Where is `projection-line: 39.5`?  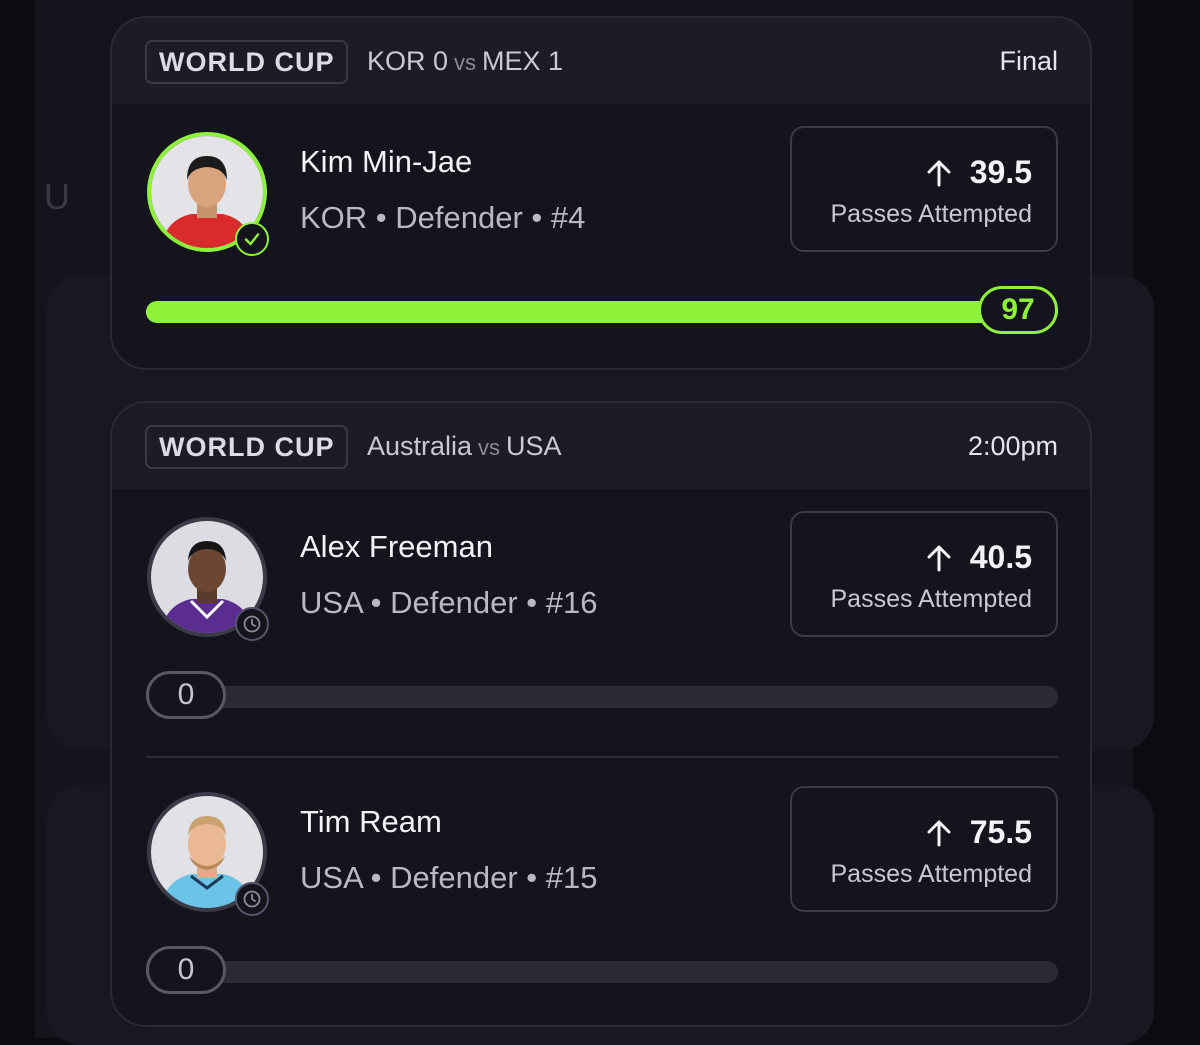 projection-line: 39.5 is located at coordinates (978, 172).